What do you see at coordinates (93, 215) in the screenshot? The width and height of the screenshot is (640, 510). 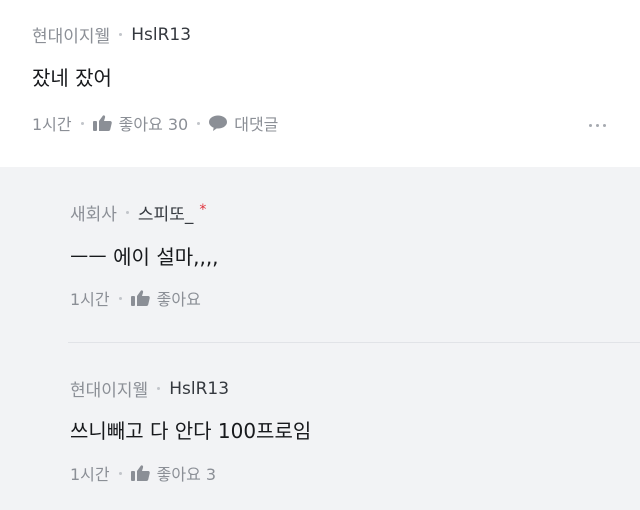 I see `author-company: 새회사` at bounding box center [93, 215].